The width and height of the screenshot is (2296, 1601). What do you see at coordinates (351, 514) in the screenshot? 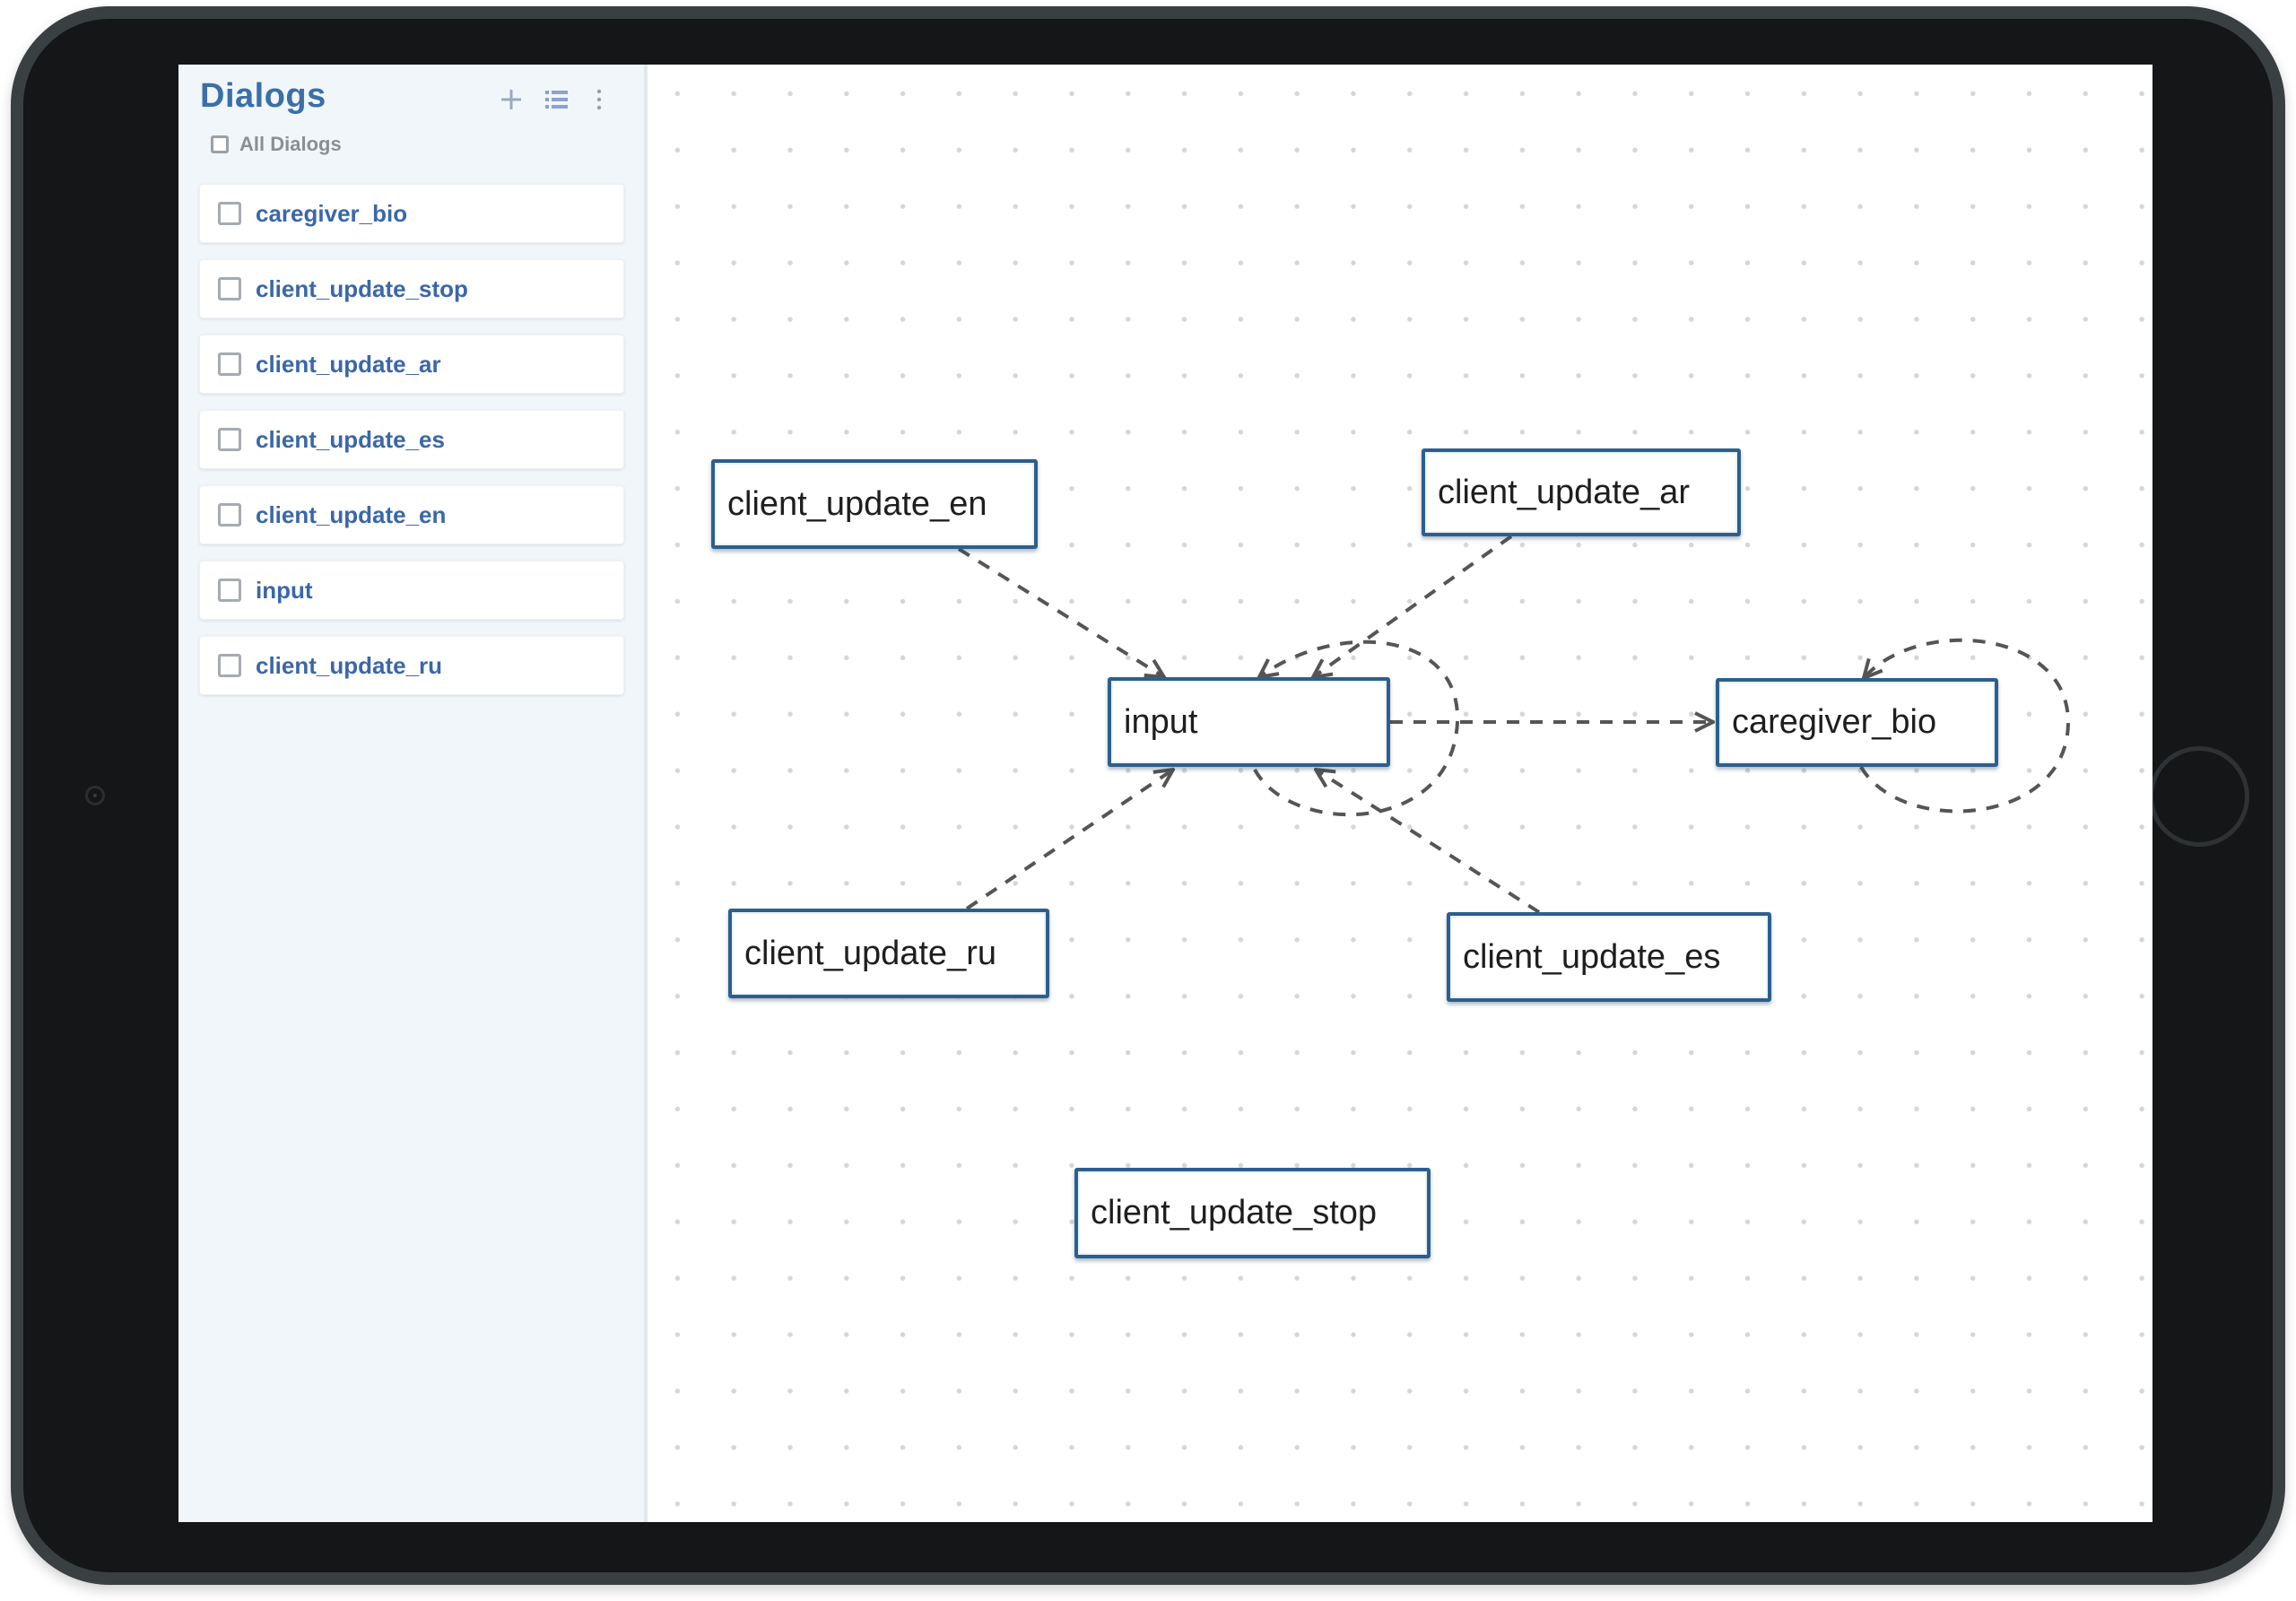
I see `dialog-name: client_update_en` at bounding box center [351, 514].